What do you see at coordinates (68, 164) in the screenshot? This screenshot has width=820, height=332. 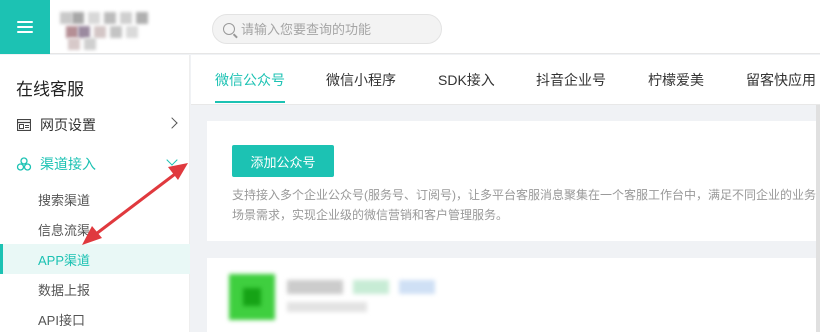 I see `sidebar-item-label: 渠道接入` at bounding box center [68, 164].